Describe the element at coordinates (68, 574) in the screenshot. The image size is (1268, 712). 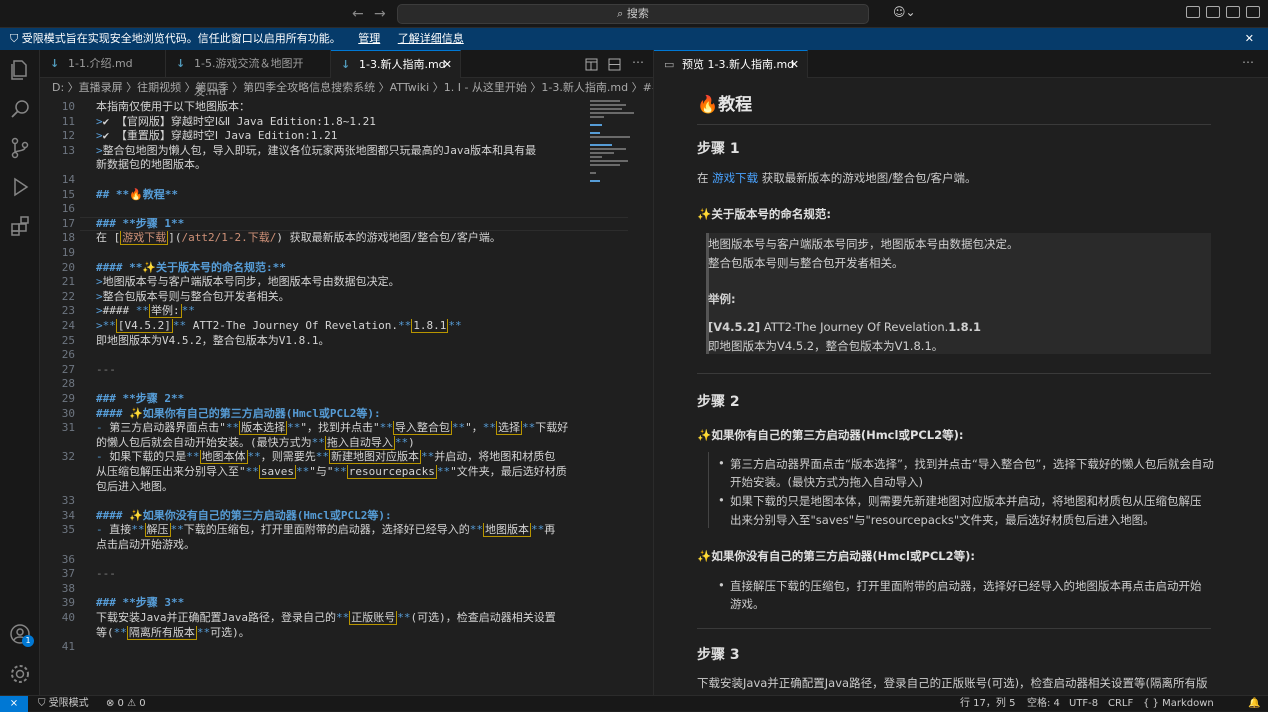
I see `line-number: 37` at that location.